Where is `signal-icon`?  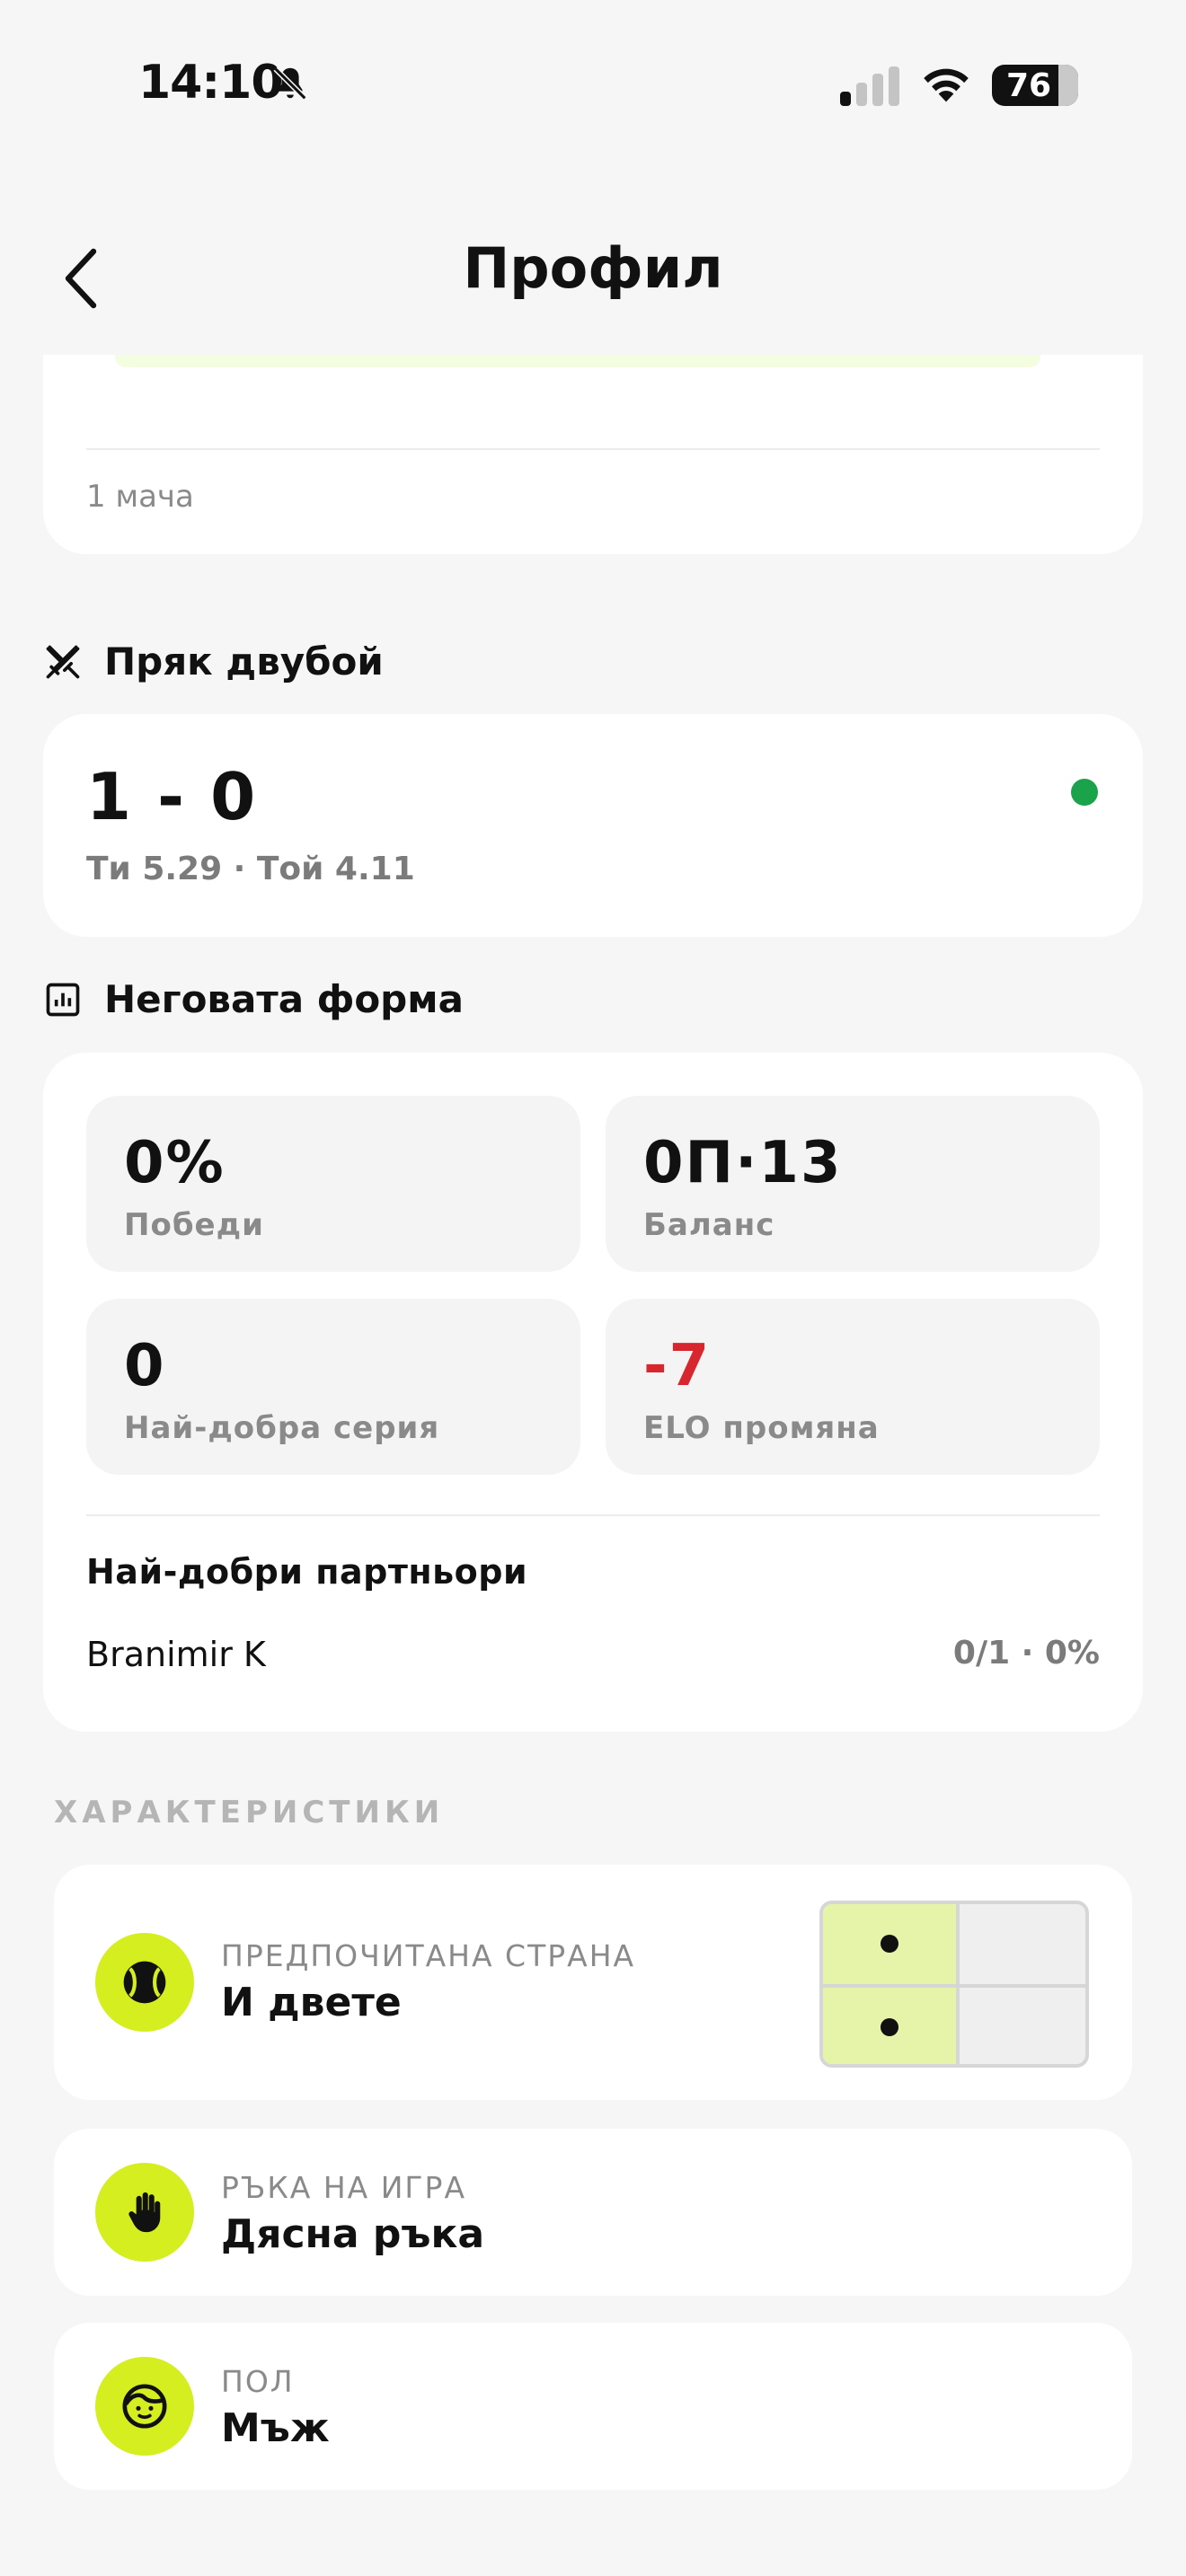 signal-icon is located at coordinates (869, 86).